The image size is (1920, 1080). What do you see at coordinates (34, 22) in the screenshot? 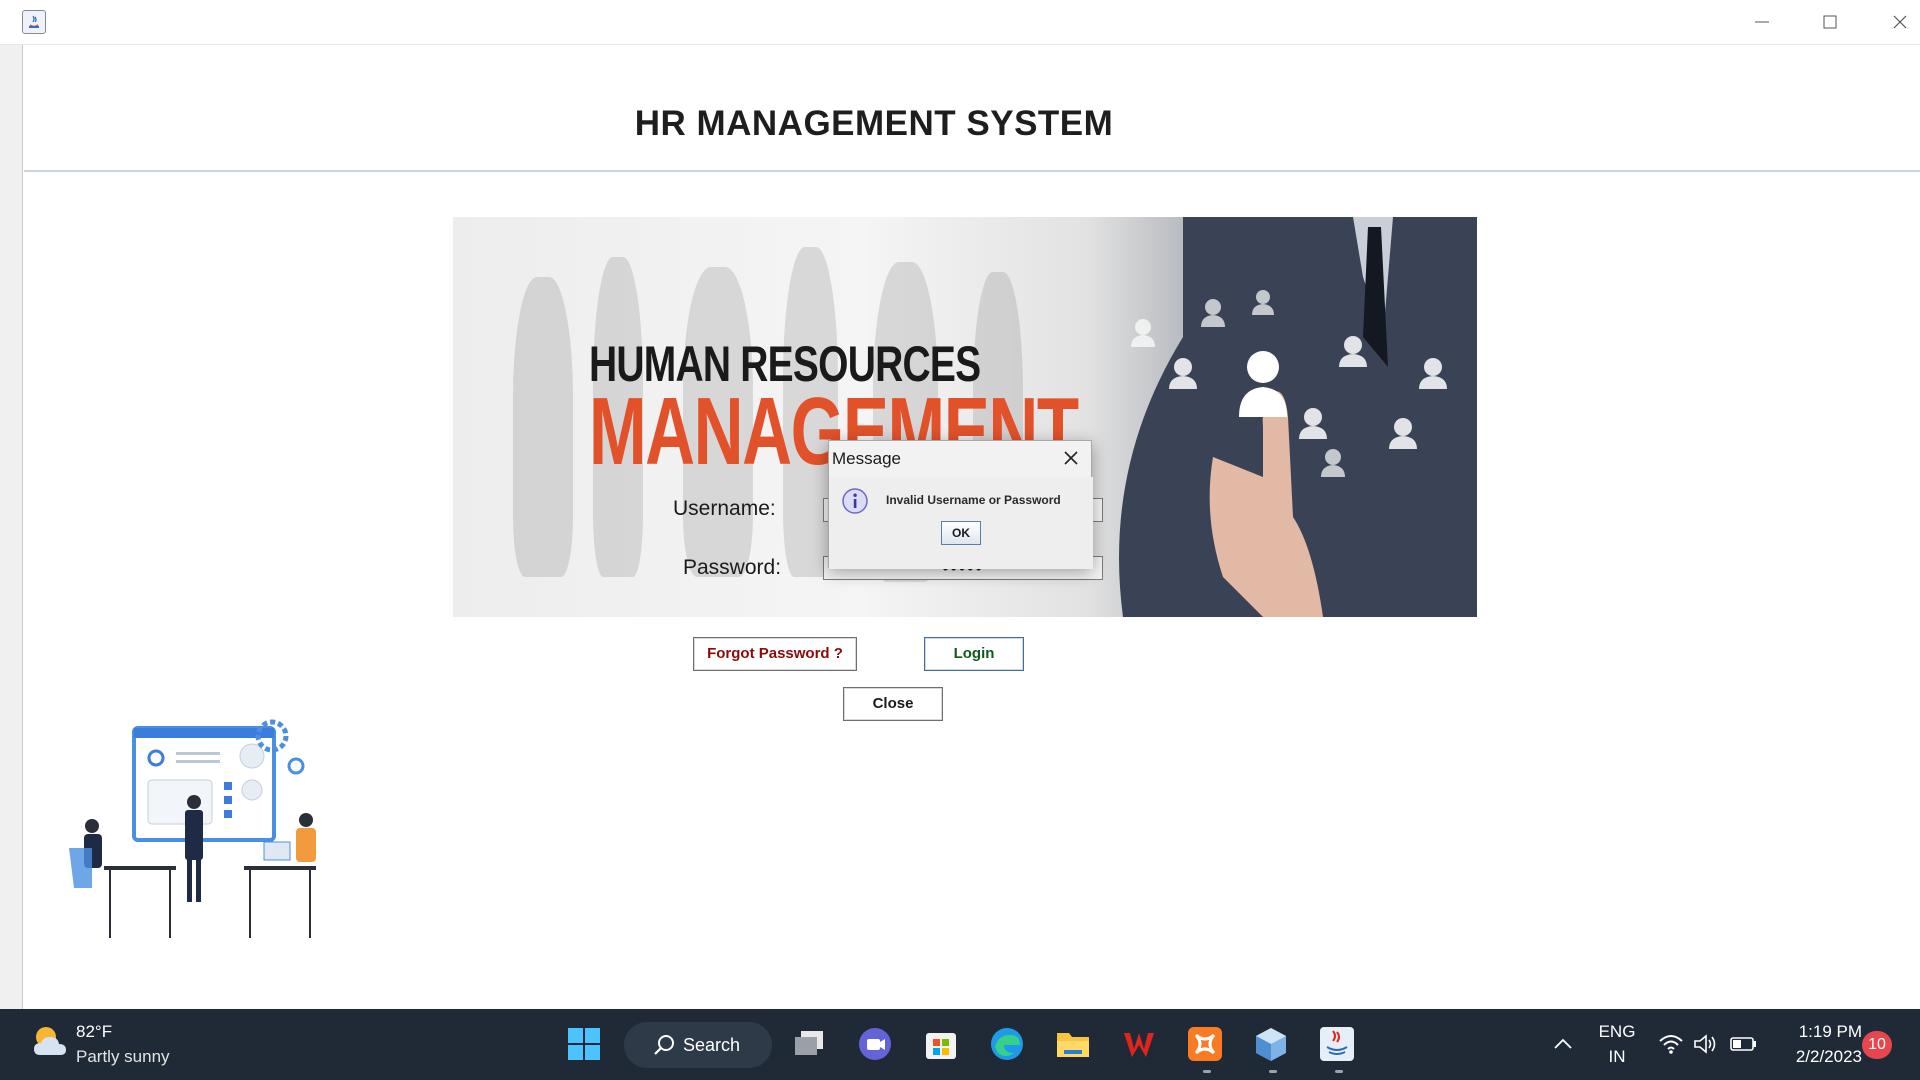
I see `java-icon` at bounding box center [34, 22].